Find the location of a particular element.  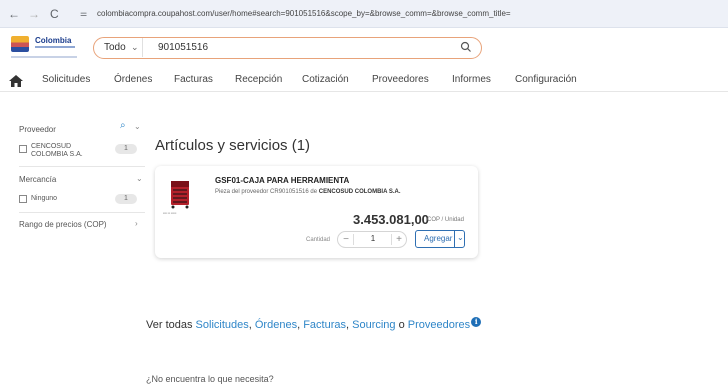

commodity-option-label: Ninguno is located at coordinates (44, 198).